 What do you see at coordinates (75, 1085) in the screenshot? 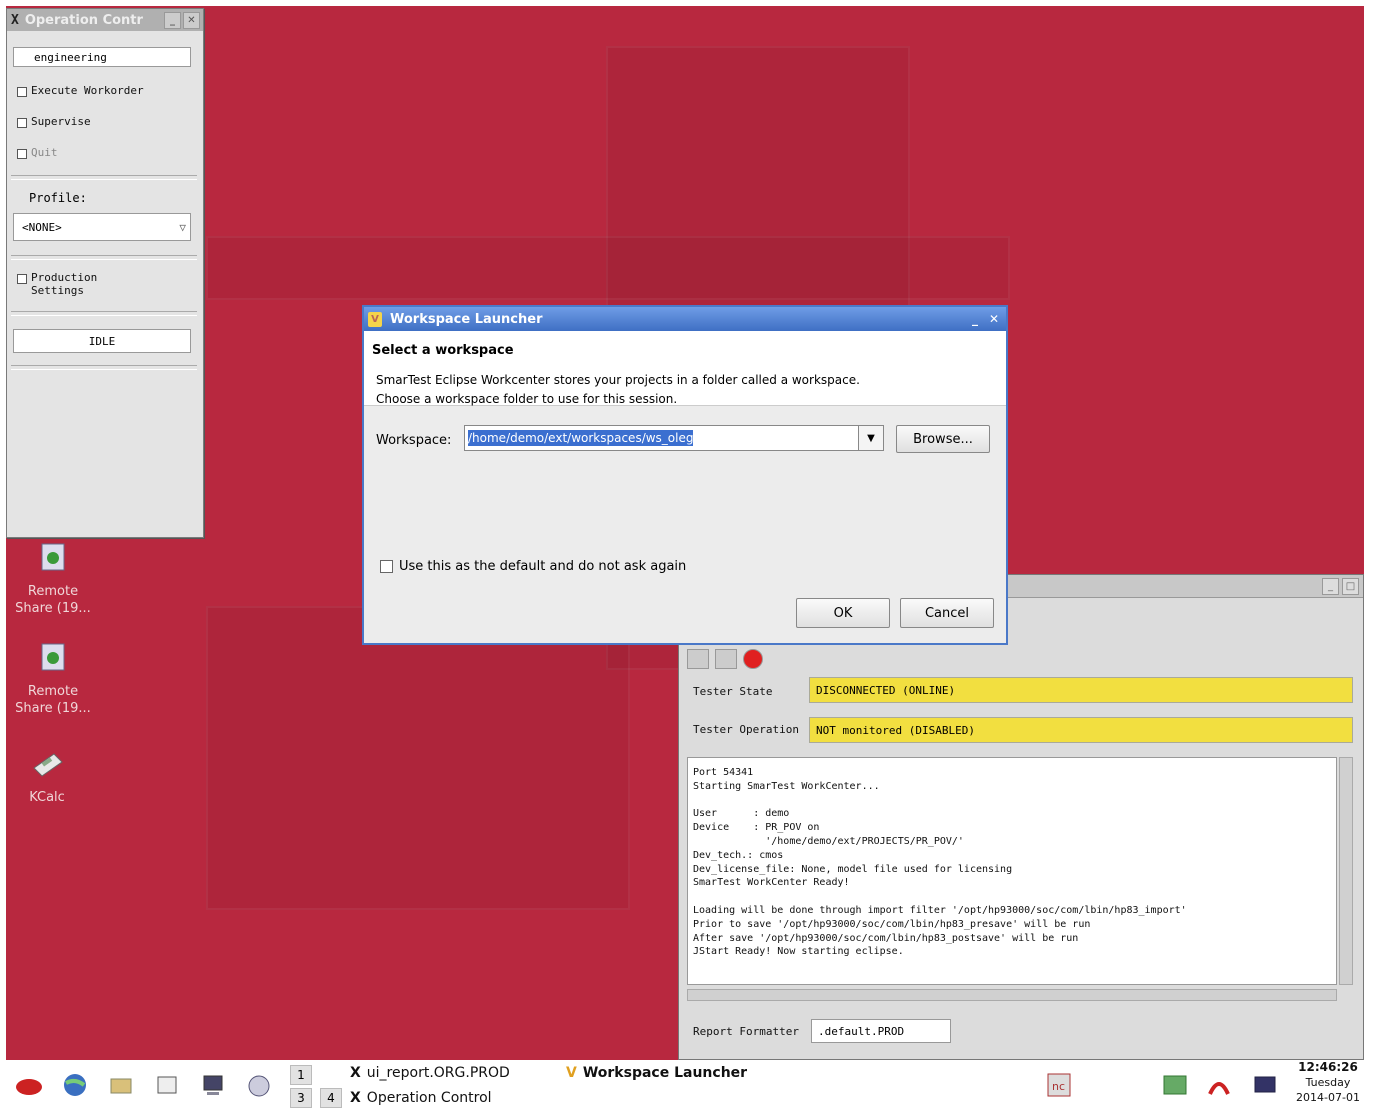
I see `browser-icon` at bounding box center [75, 1085].